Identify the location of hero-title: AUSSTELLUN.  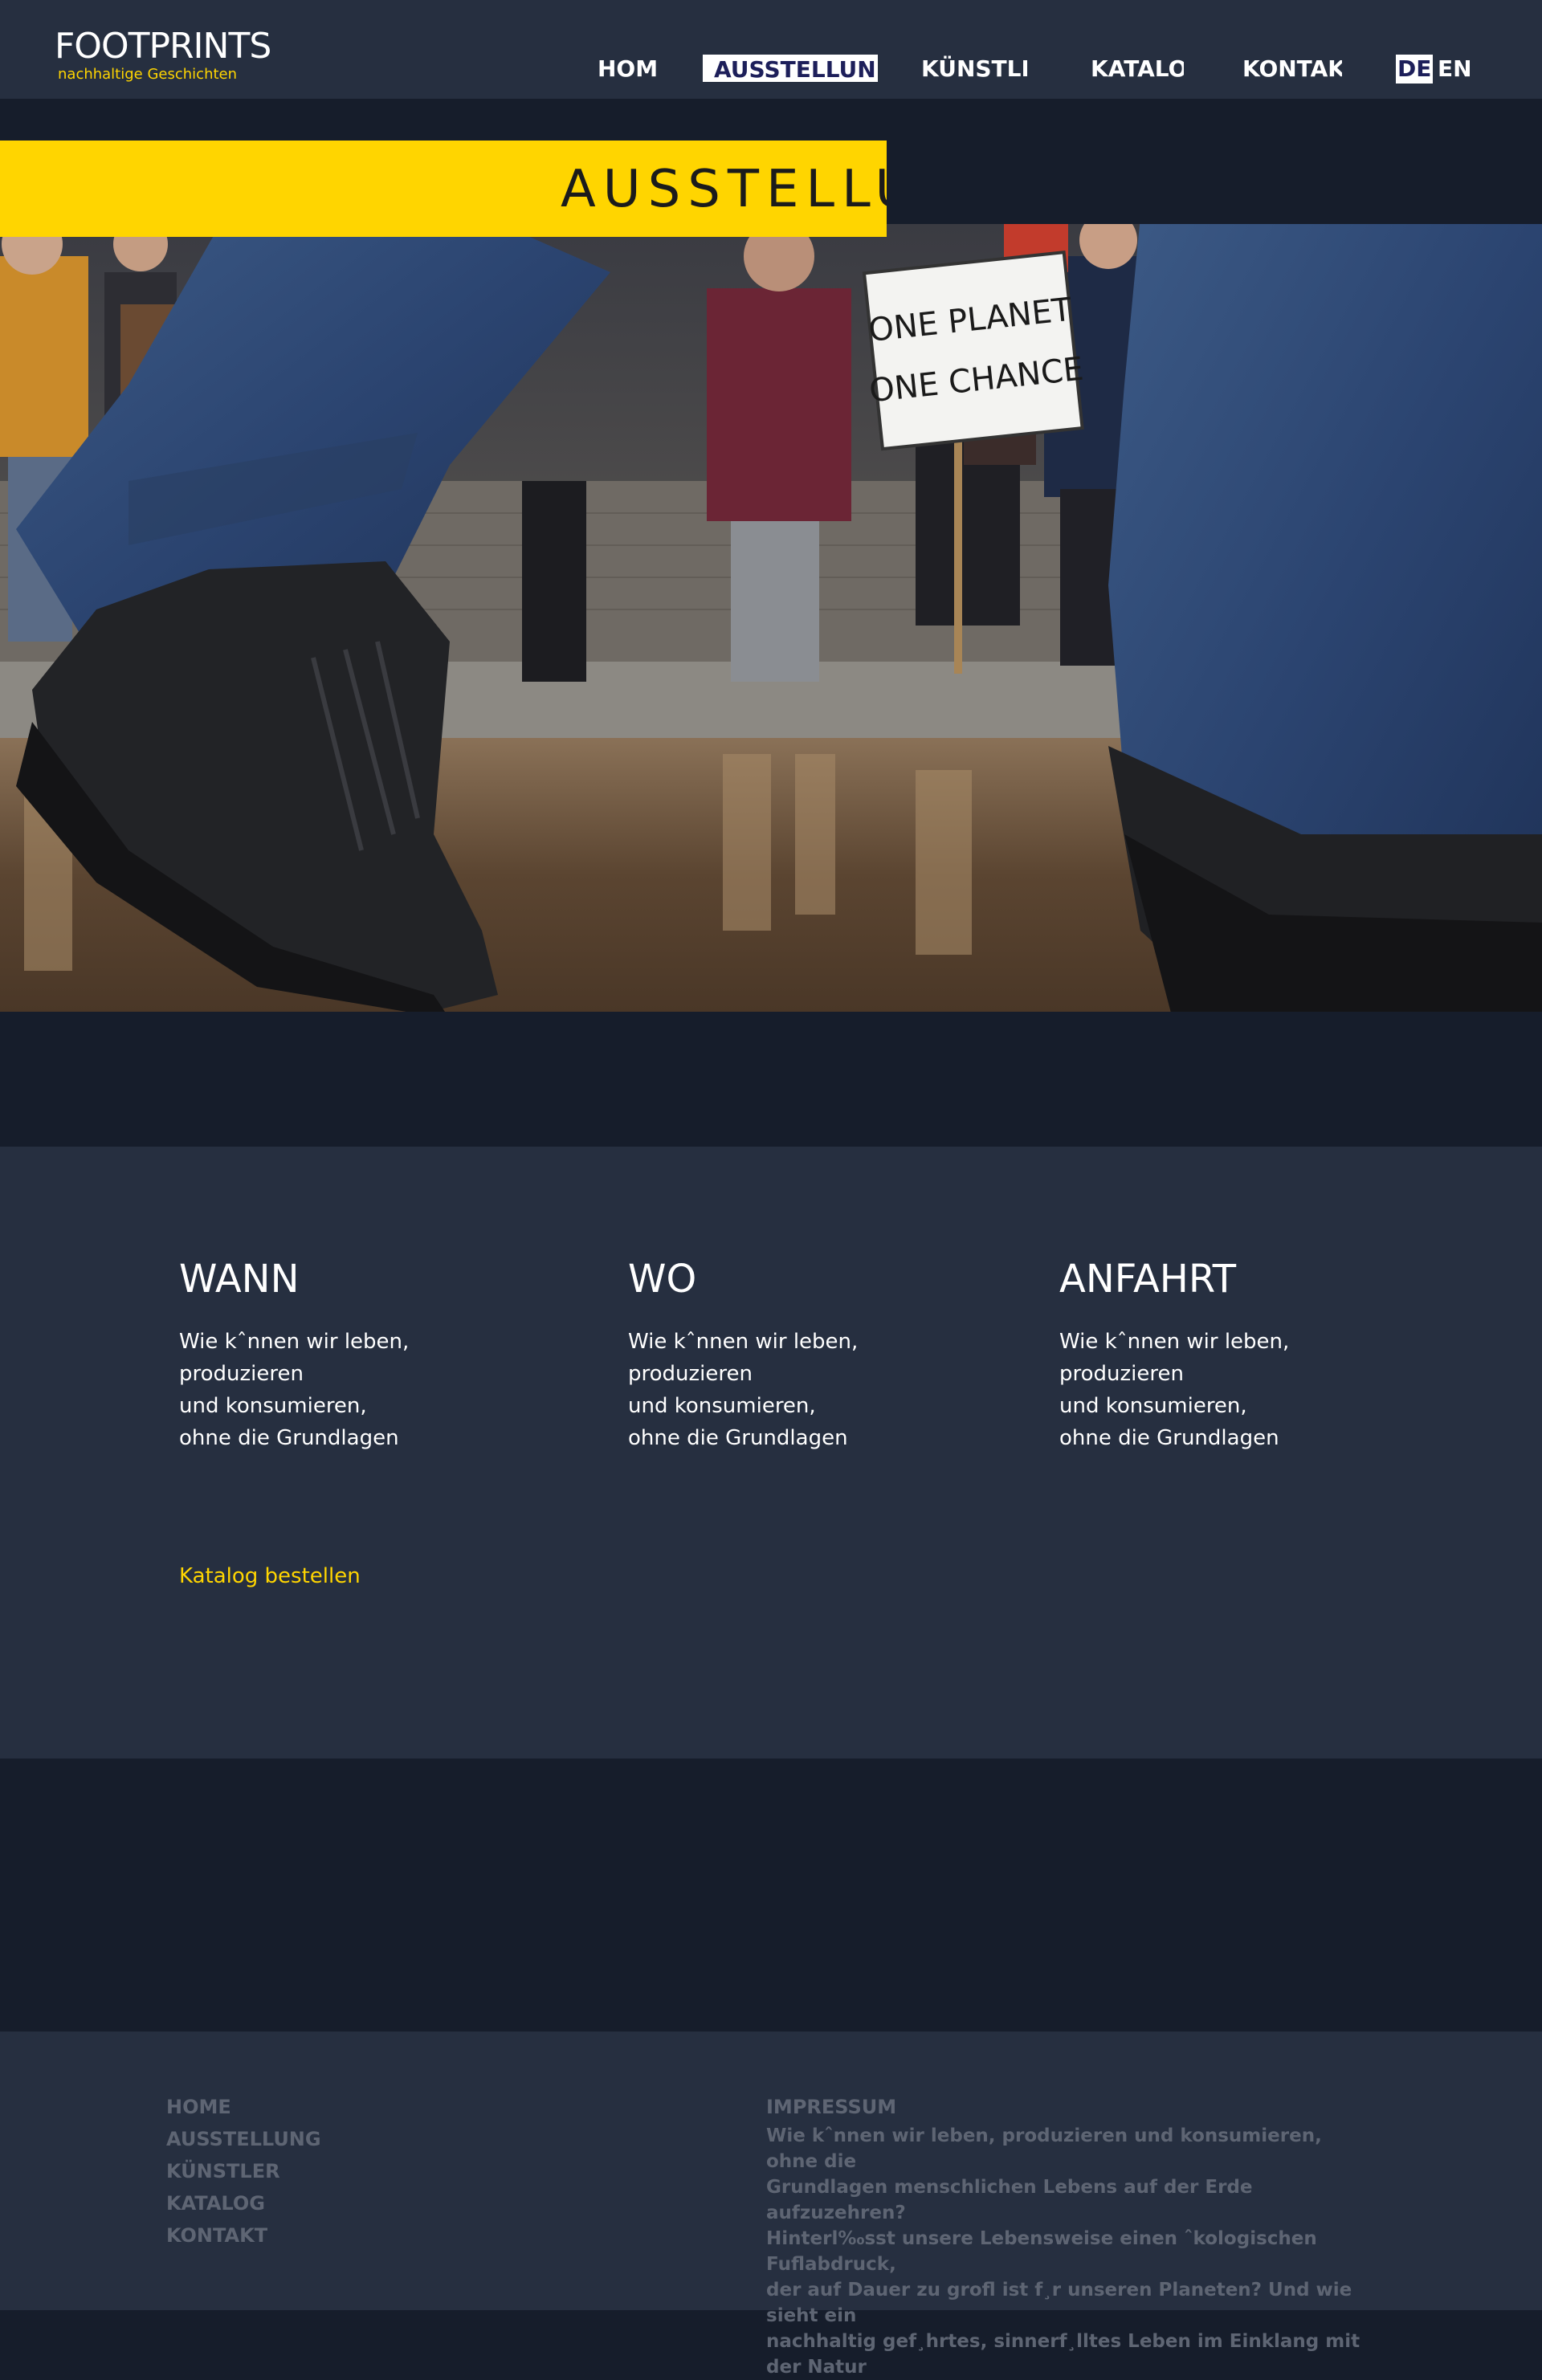
(724, 189).